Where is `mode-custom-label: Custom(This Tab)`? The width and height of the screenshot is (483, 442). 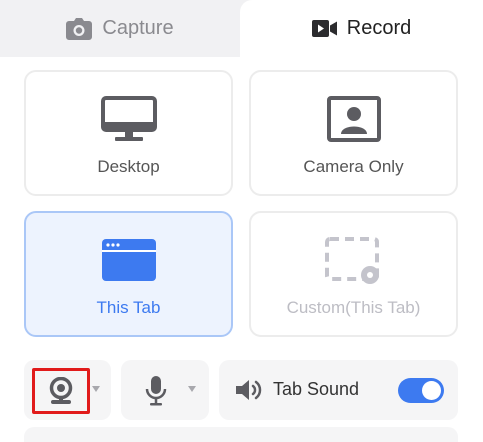 mode-custom-label: Custom(This Tab) is located at coordinates (353, 307).